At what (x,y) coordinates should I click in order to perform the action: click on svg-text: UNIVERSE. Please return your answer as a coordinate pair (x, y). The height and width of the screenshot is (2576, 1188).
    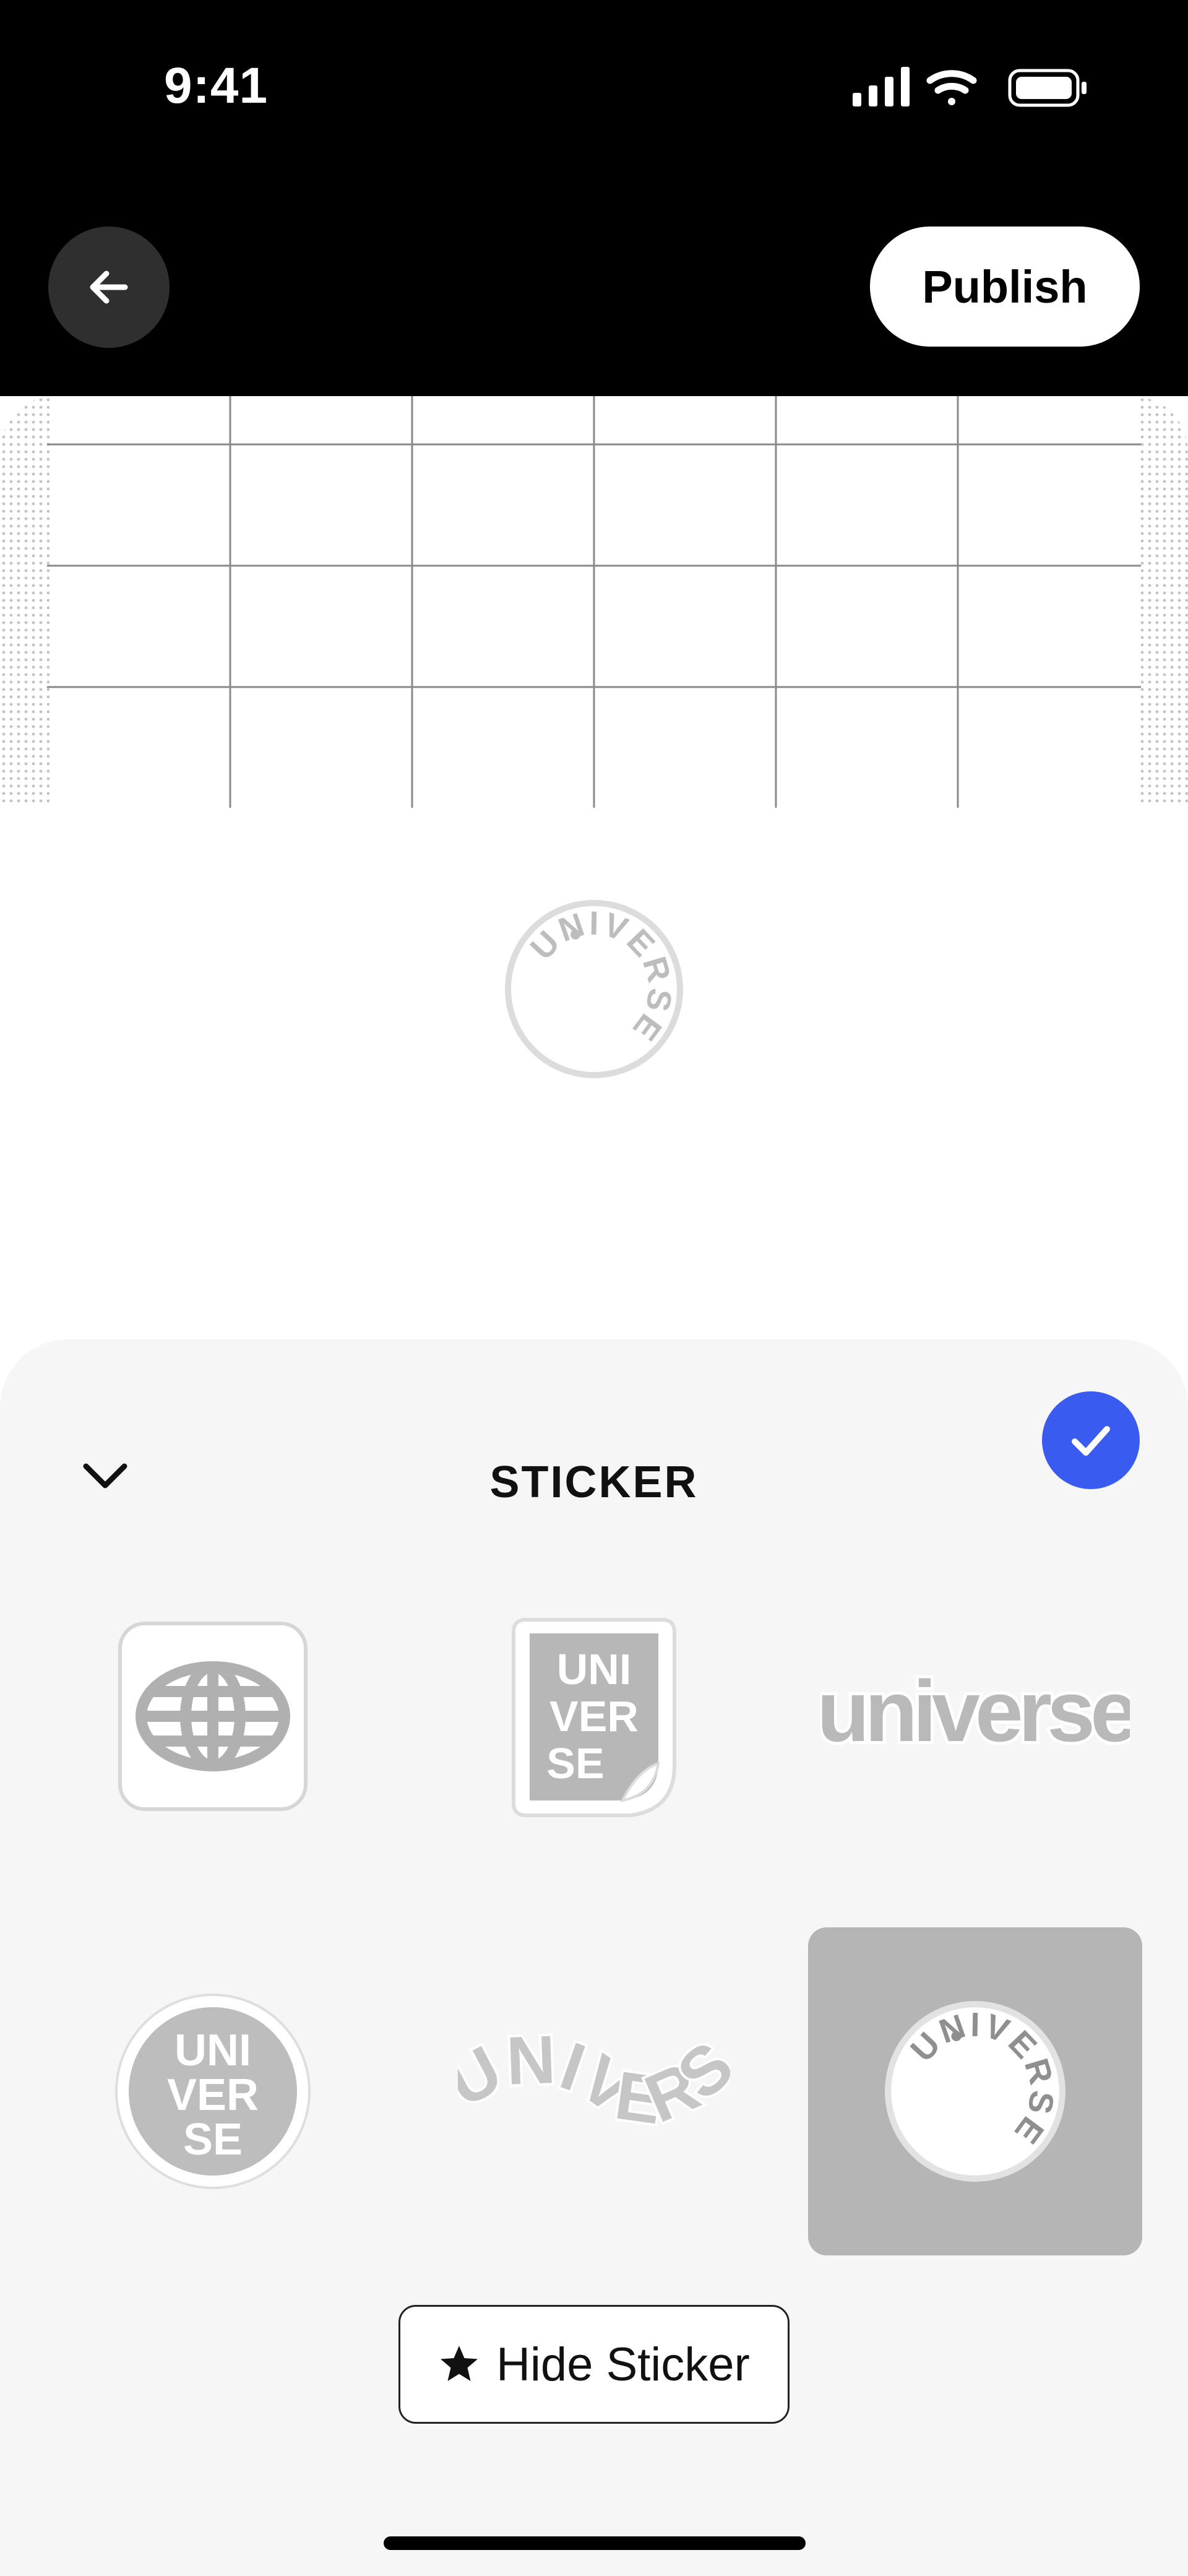
    Looking at the image, I should click on (594, 2077).